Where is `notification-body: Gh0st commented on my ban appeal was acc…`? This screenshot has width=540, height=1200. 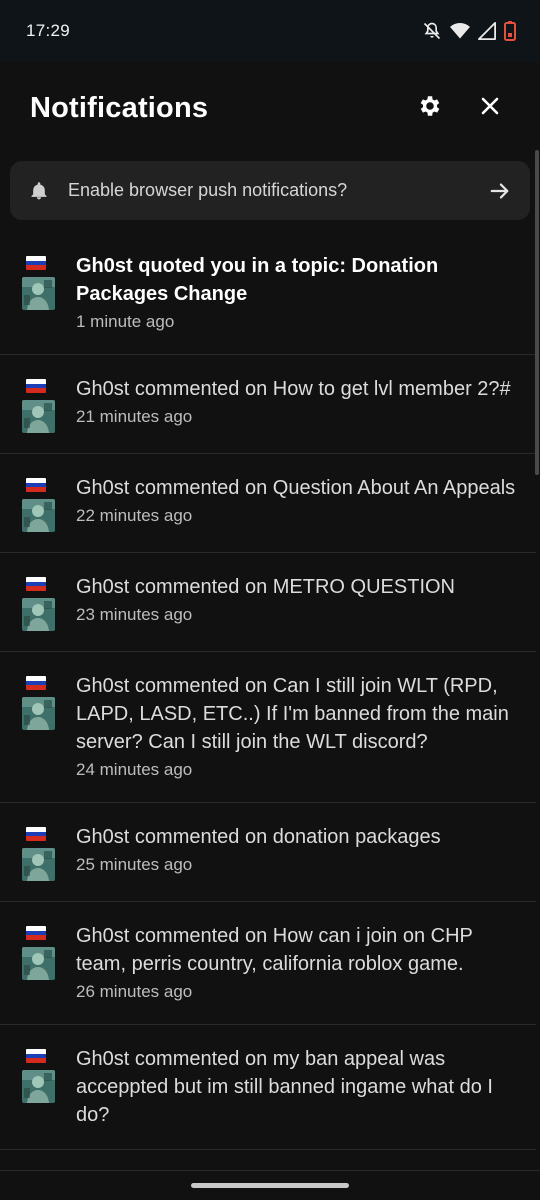 notification-body: Gh0st commented on my ban appeal was acc… is located at coordinates (298, 1087).